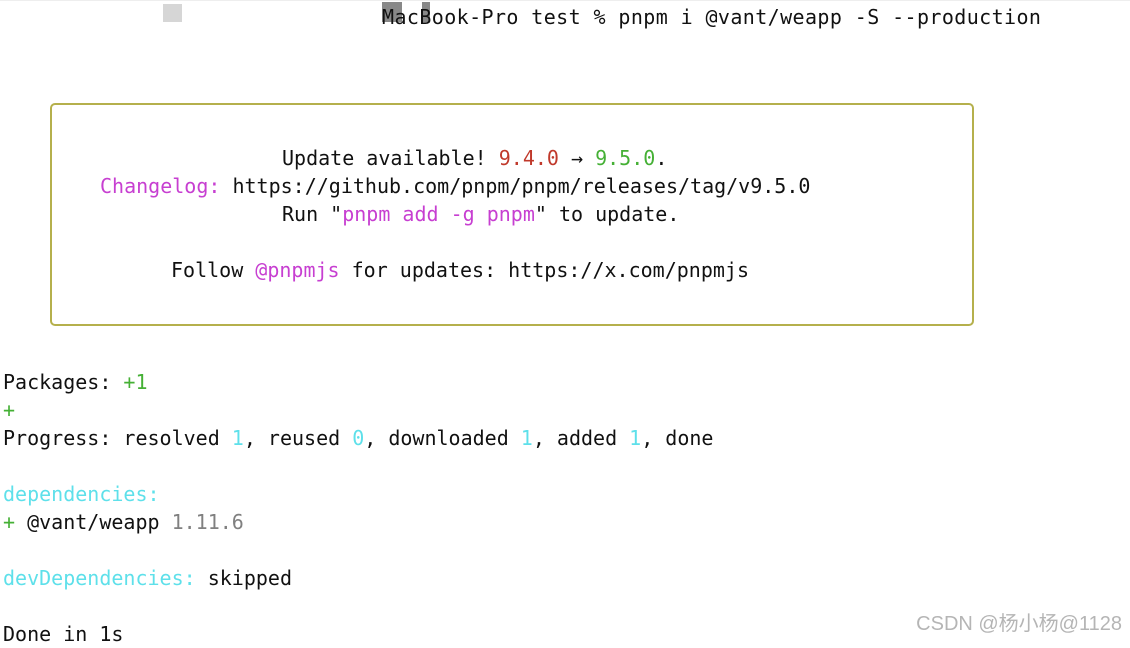 The image size is (1130, 648). Describe the element at coordinates (526, 438) in the screenshot. I see `downloaded-count: 1` at that location.